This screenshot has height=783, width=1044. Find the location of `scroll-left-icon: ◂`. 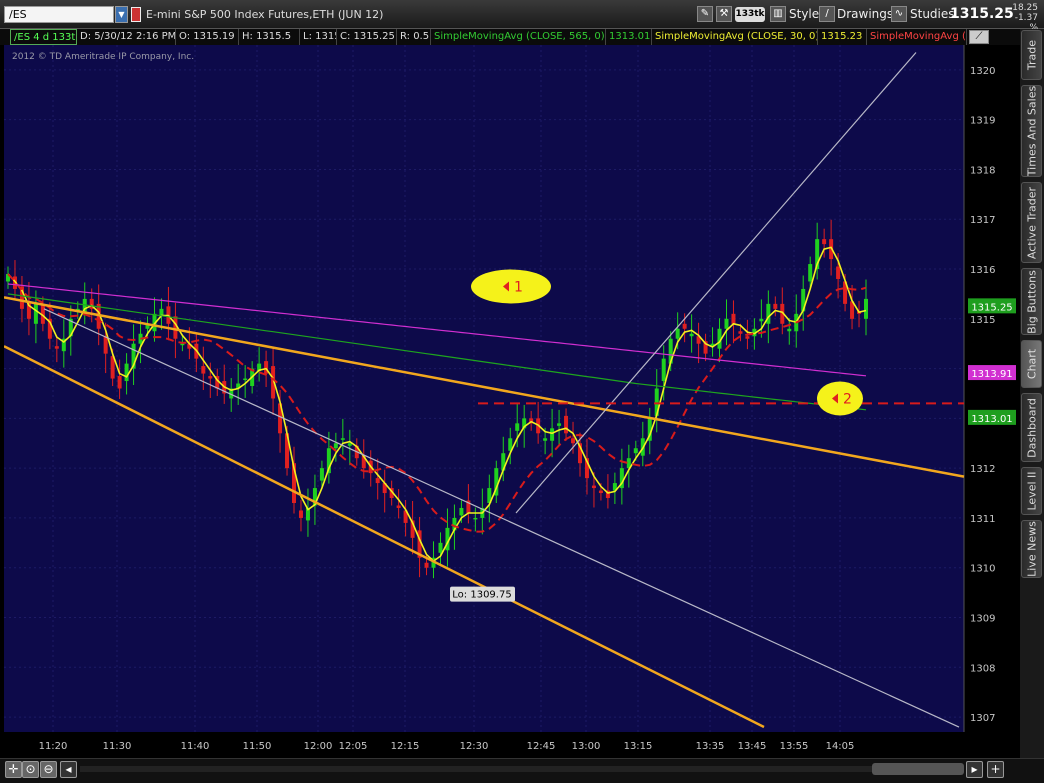

scroll-left-icon: ◂ is located at coordinates (68, 769).